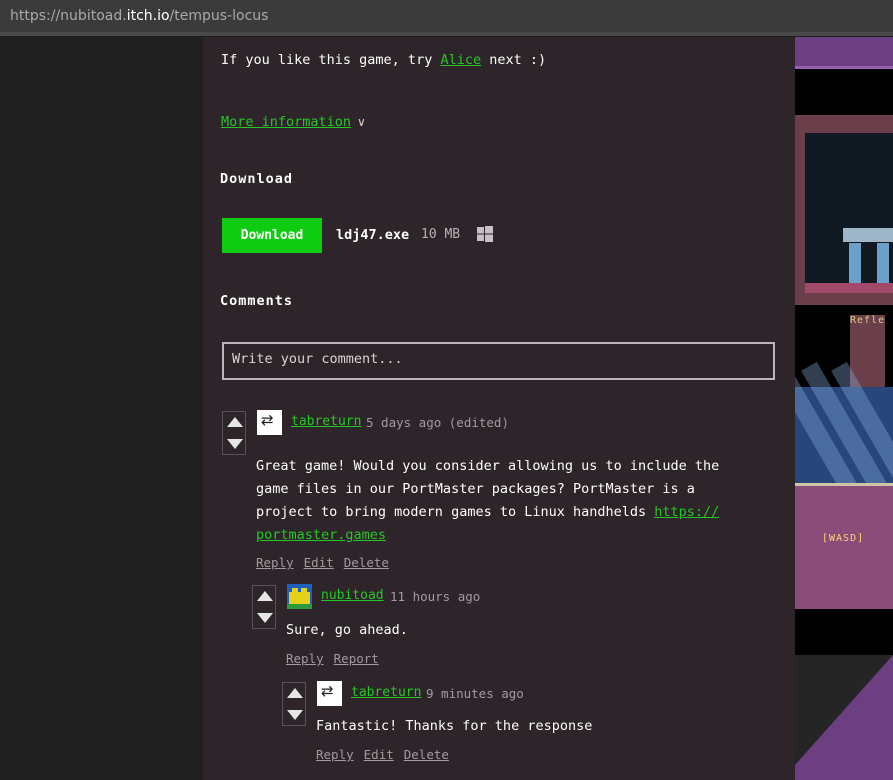  Describe the element at coordinates (257, 179) in the screenshot. I see `download-heading: Download` at that location.